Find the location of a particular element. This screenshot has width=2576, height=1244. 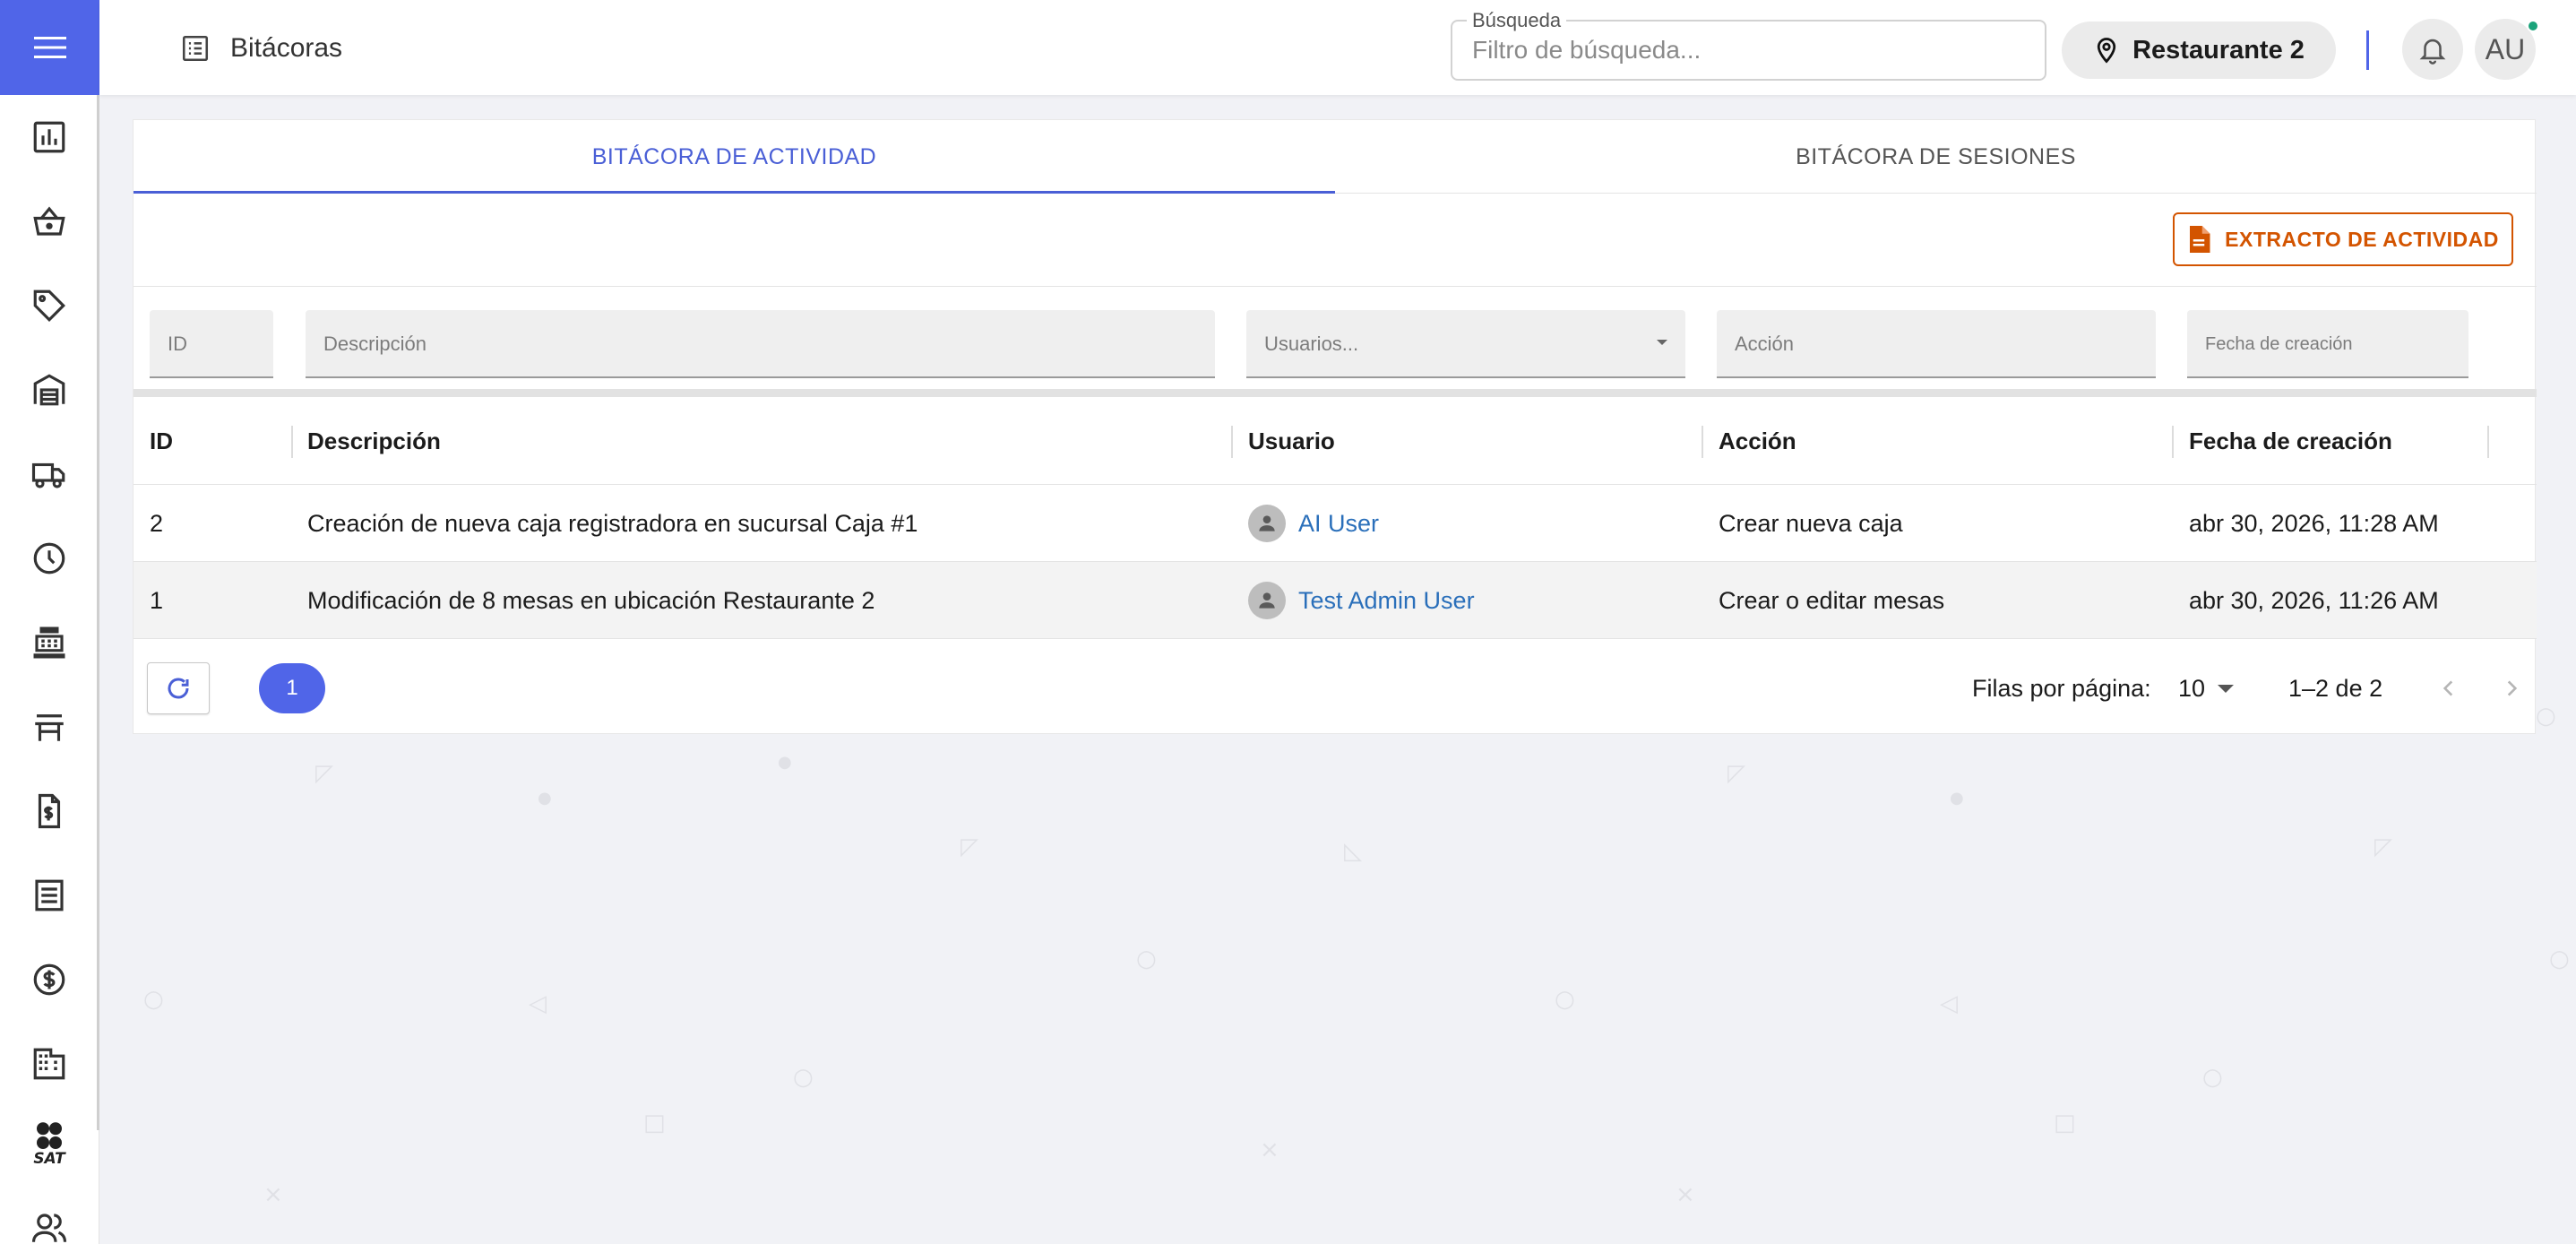

invoice-icon is located at coordinates (49, 811).